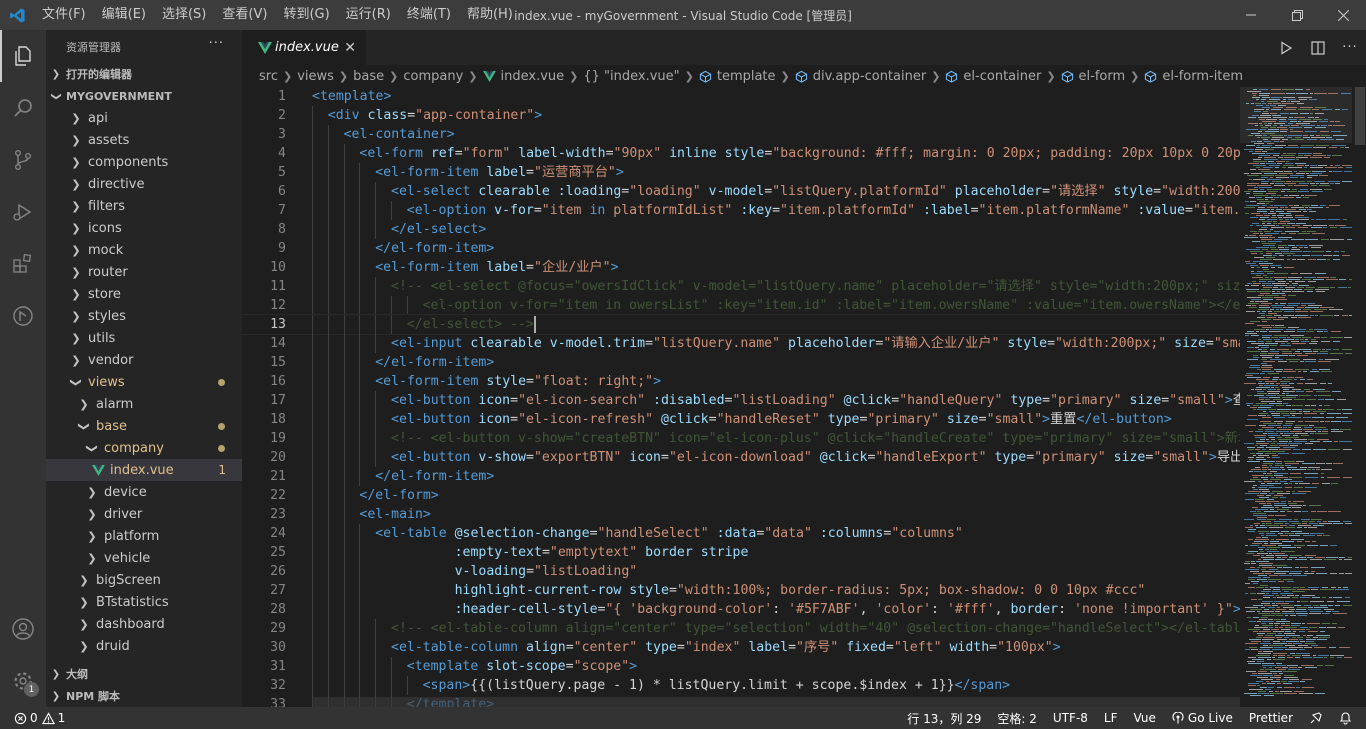 This screenshot has height=729, width=1366. Describe the element at coordinates (533, 76) in the screenshot. I see `breadcrumb-item: index.vue` at that location.